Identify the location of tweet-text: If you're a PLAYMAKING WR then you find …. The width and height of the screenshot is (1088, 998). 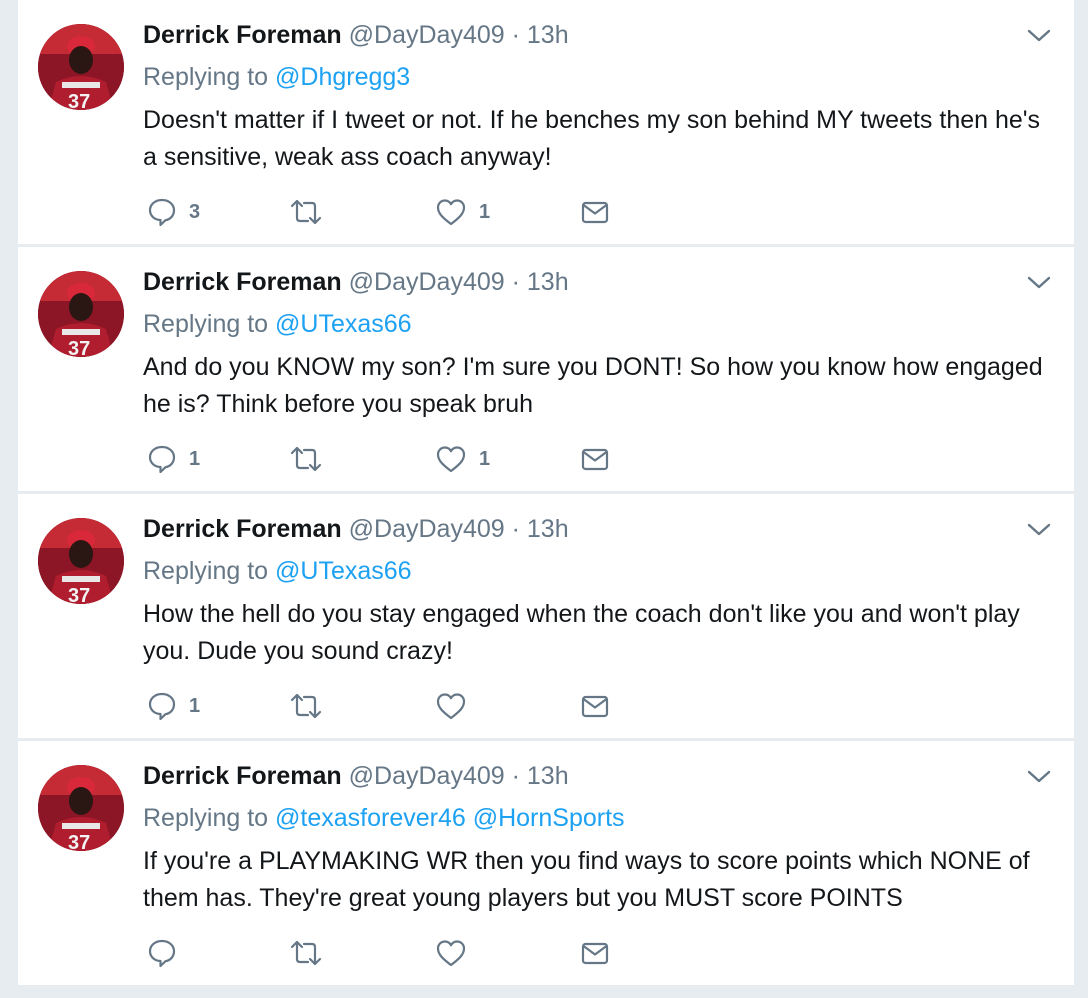
(586, 879).